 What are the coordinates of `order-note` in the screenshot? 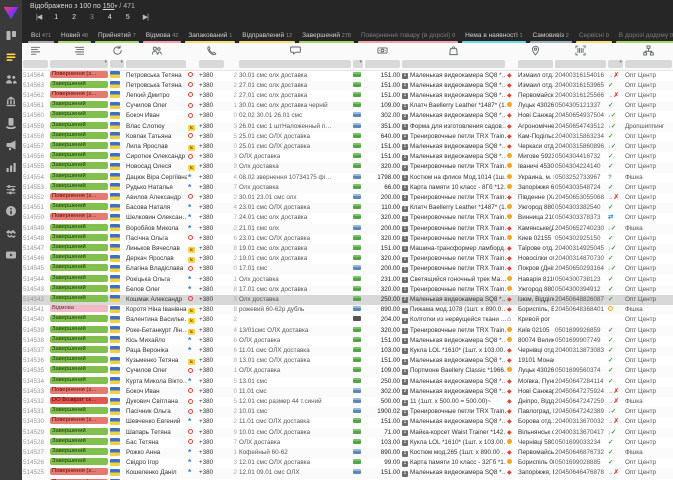 It's located at (295, 320).